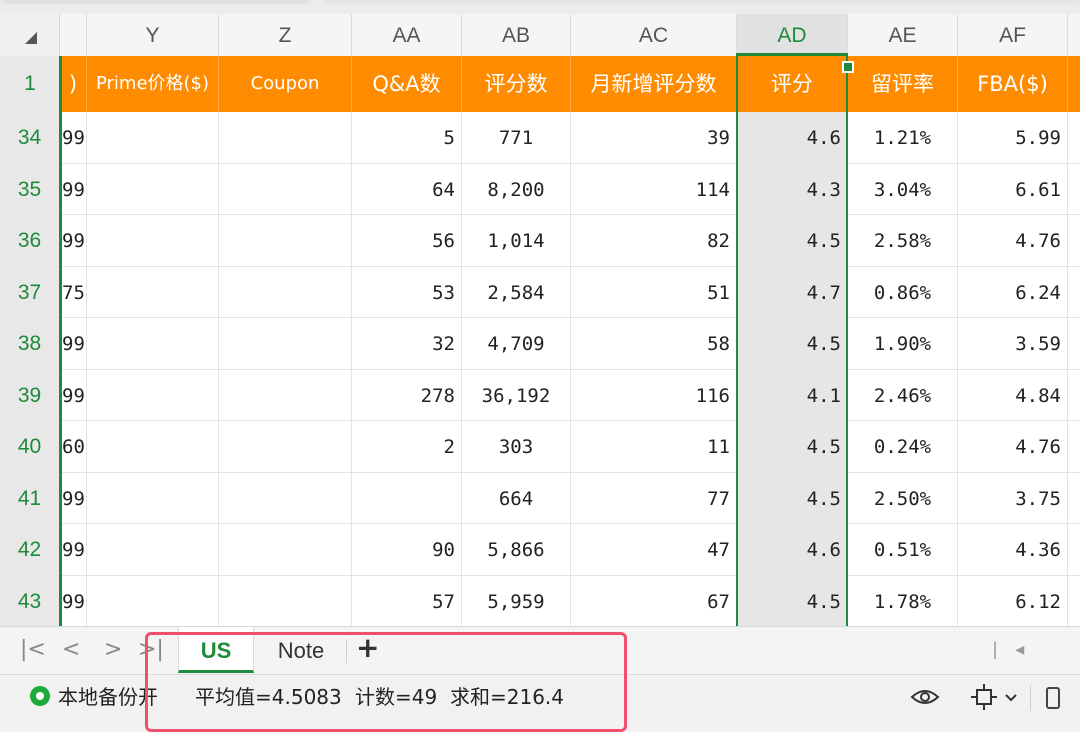 The height and width of the screenshot is (732, 1080). I want to click on row-number: 37, so click(30, 291).